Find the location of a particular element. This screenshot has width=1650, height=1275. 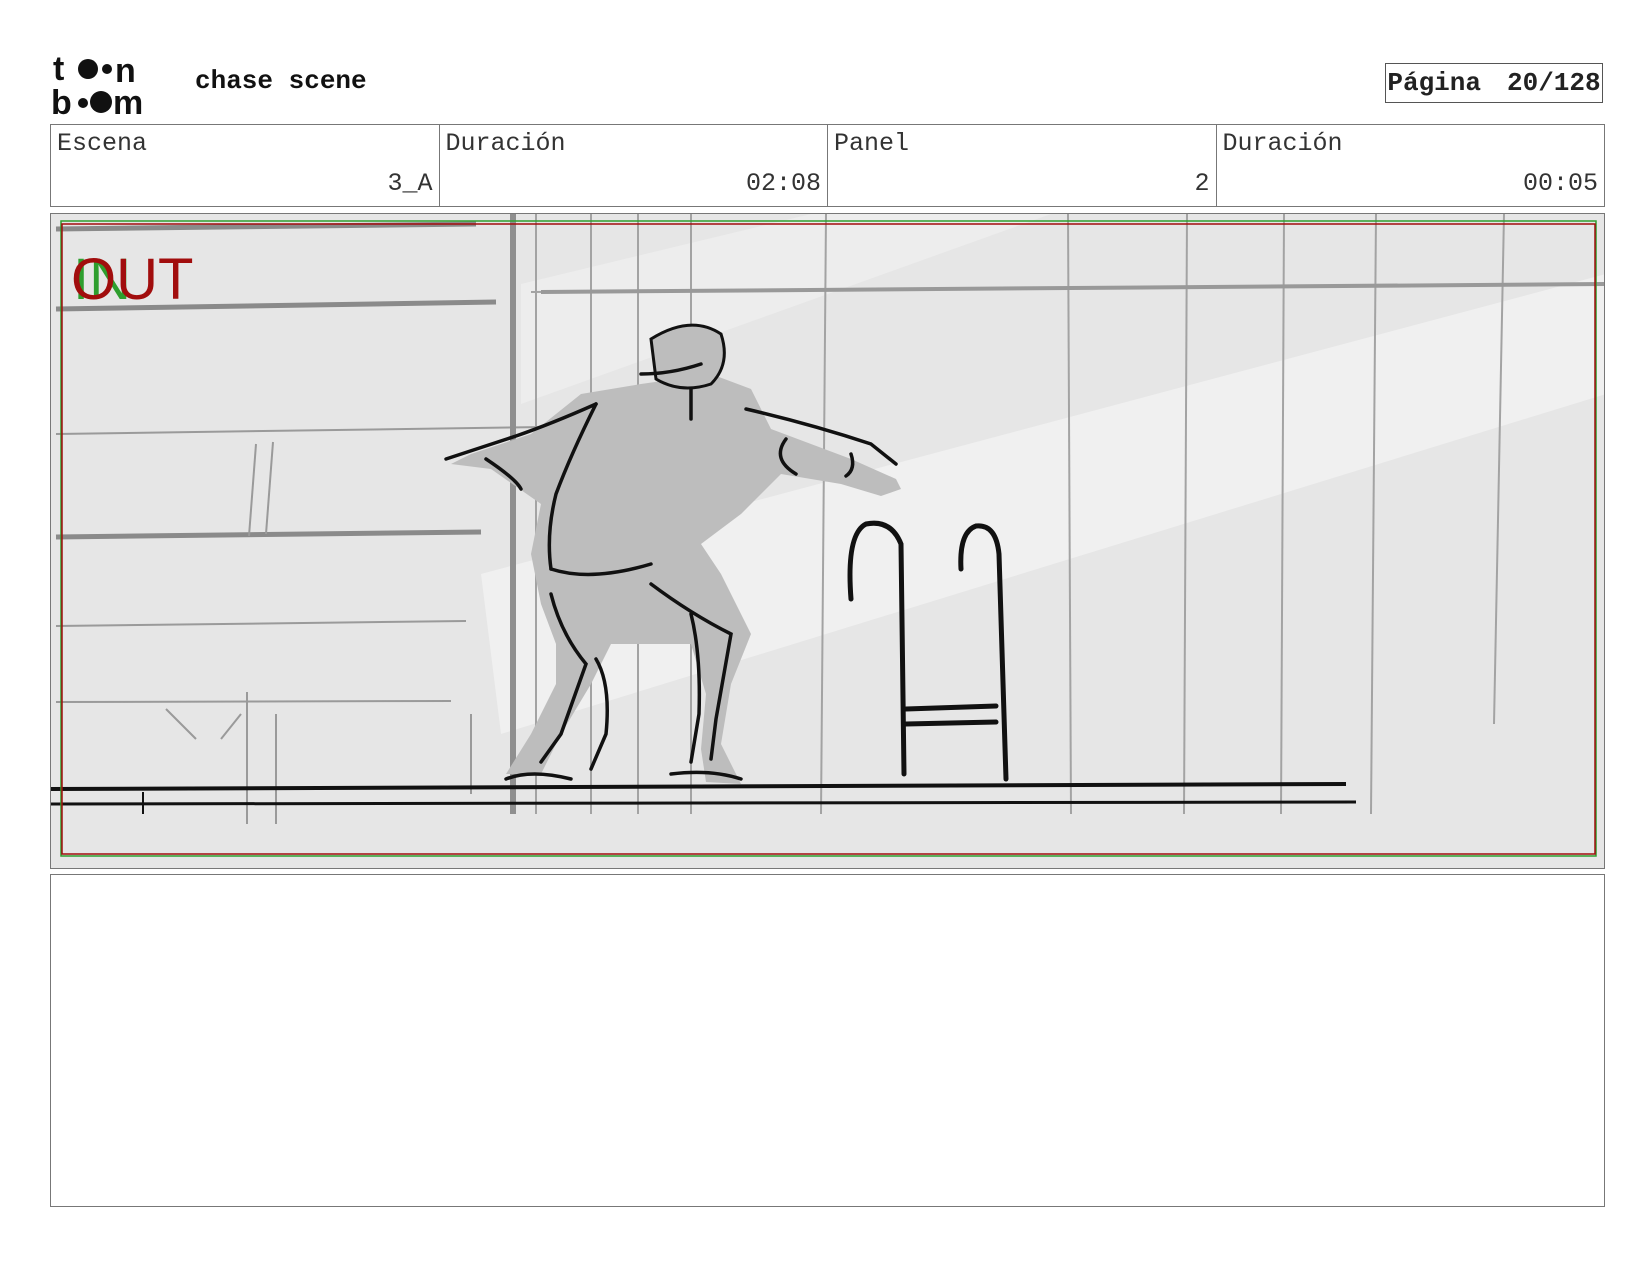

page-value: 20/128 is located at coordinates (1554, 83).